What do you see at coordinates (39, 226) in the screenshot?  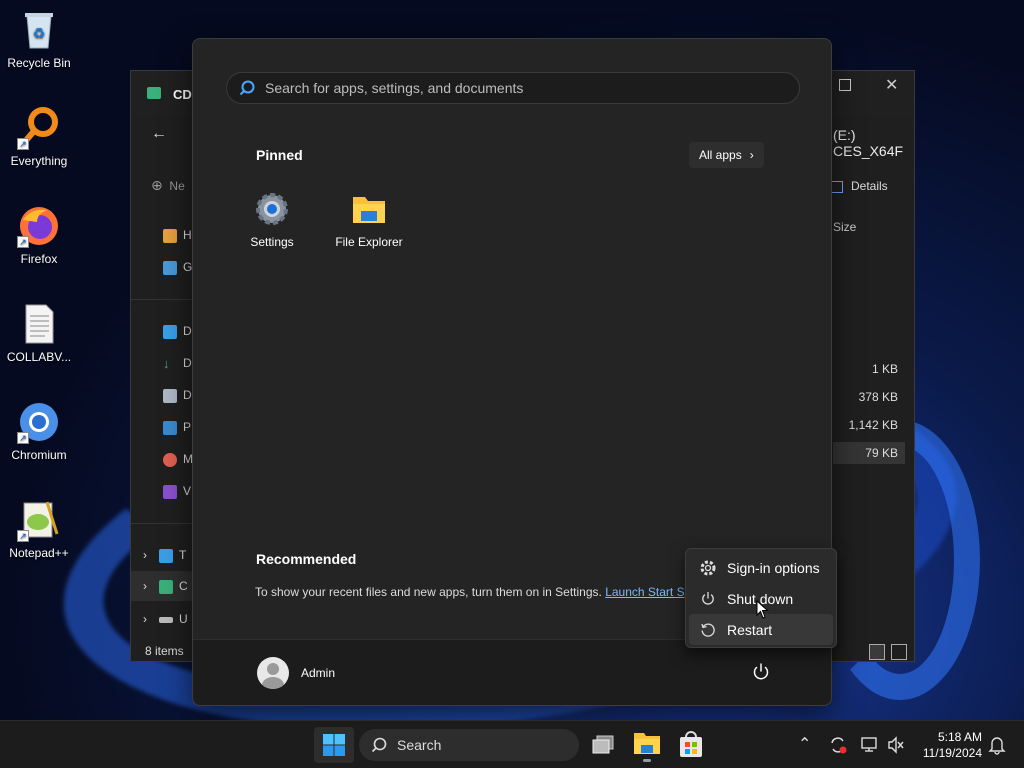 I see `firefox-icon: ↗` at bounding box center [39, 226].